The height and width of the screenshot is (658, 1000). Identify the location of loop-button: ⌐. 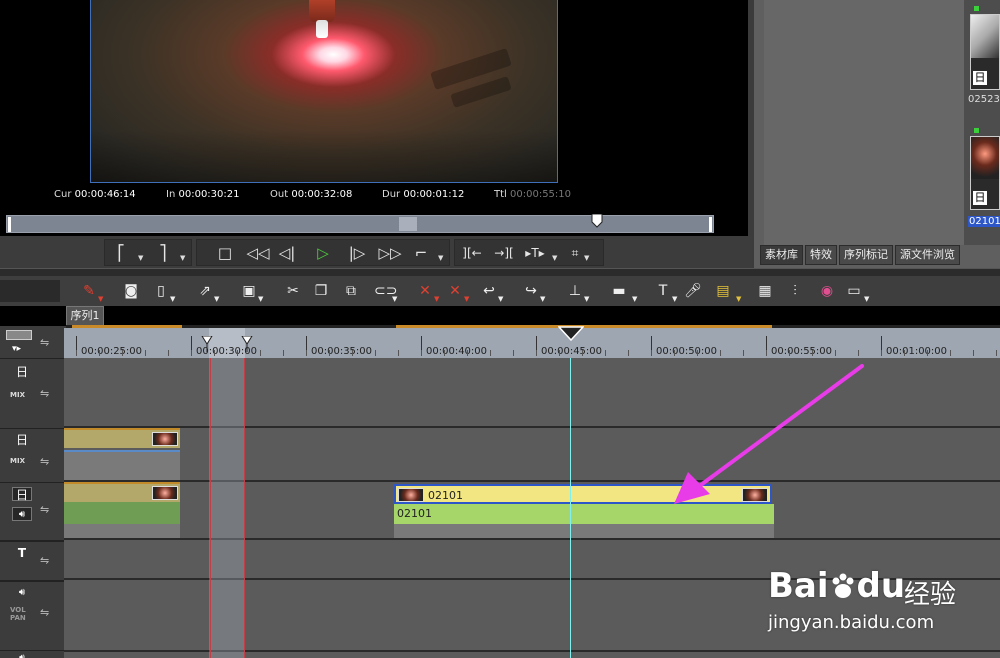
(421, 253).